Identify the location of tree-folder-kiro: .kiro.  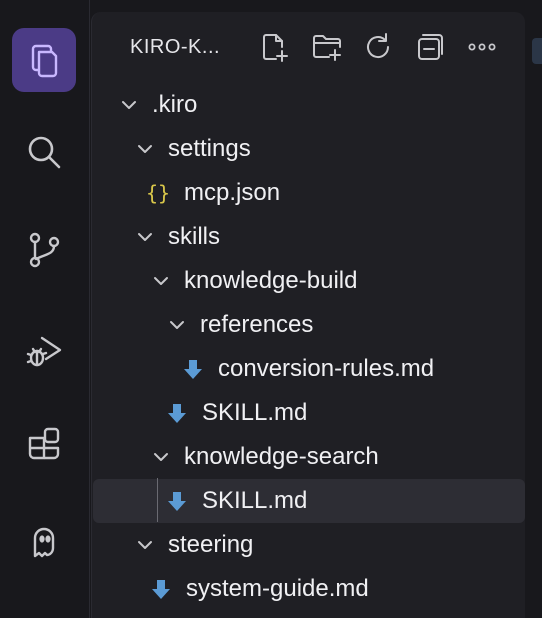
(309, 105).